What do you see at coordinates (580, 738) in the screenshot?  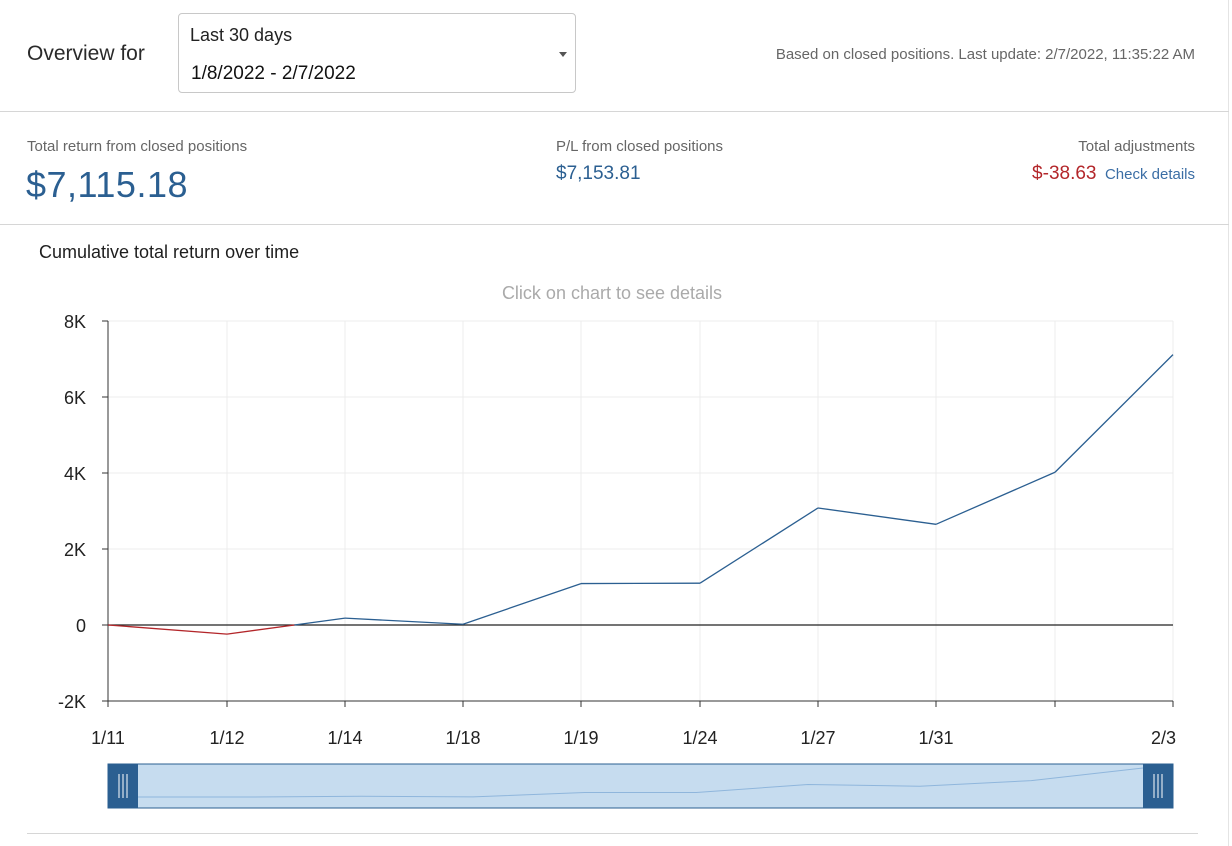 I see `x-tick-label: 1/19` at bounding box center [580, 738].